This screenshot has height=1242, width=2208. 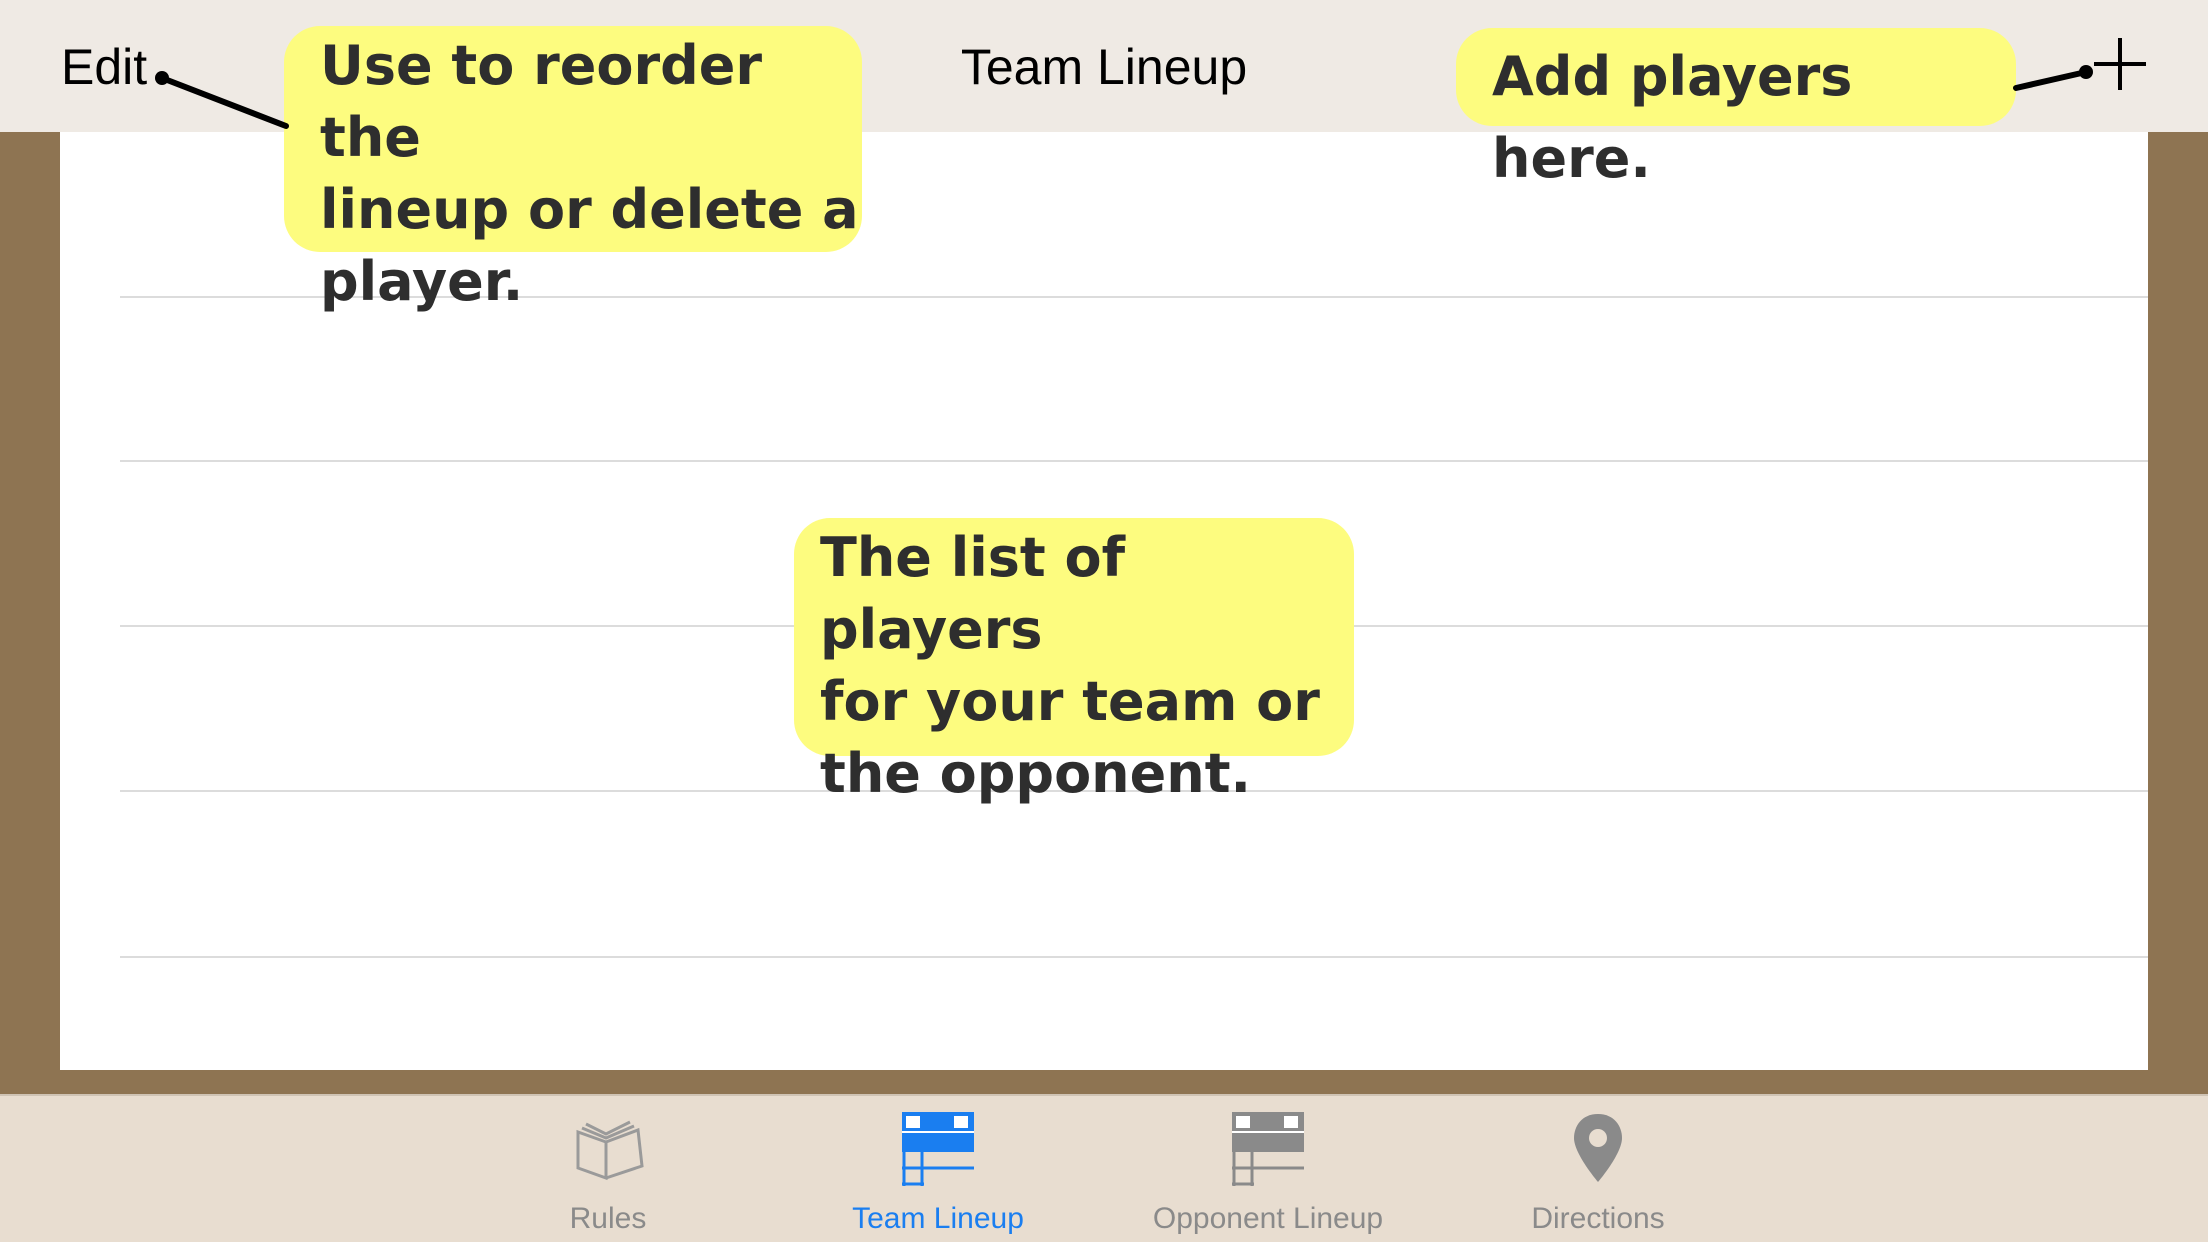 I want to click on add-callout: Add players here., so click(x=1736, y=109).